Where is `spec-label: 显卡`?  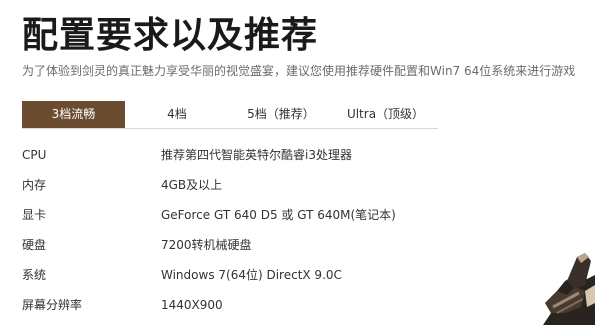
spec-label: 显卡 is located at coordinates (34, 215).